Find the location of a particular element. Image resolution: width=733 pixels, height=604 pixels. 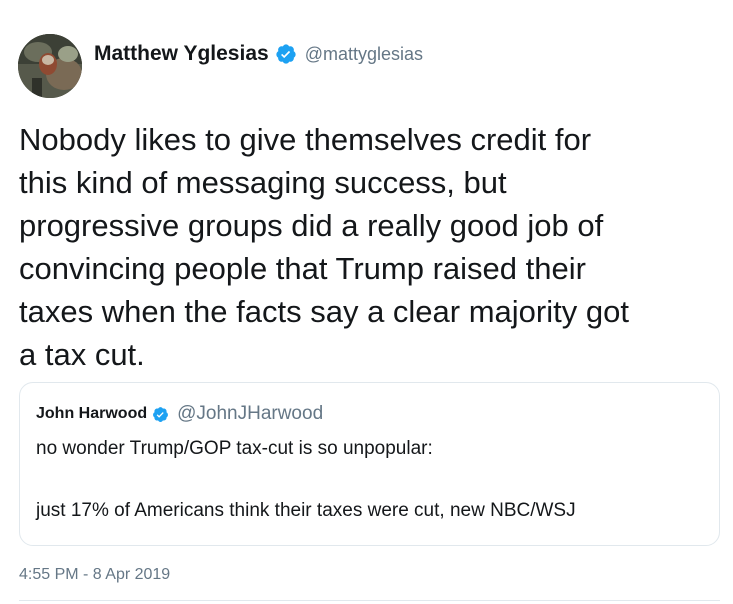

quoted-author-display-name: John Harwood is located at coordinates (92, 413).